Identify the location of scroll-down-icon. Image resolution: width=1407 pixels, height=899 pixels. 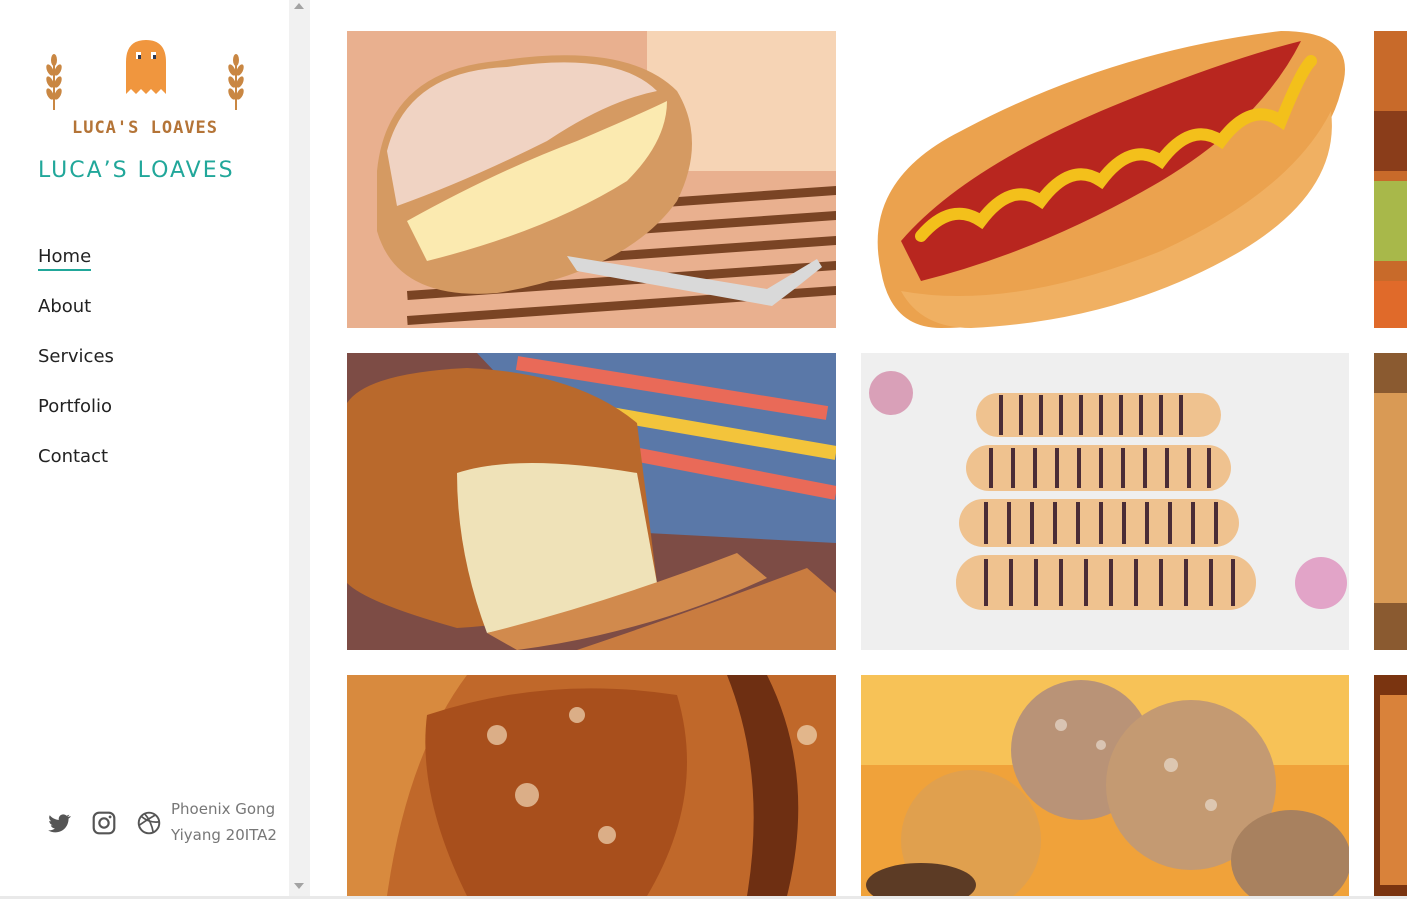
(299, 886).